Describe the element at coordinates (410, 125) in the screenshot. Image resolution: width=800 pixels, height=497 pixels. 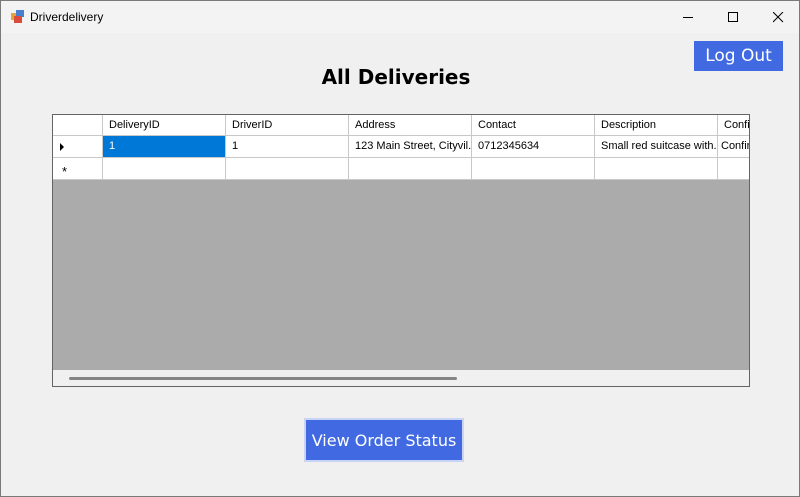
I see `column-header-address: Address` at that location.